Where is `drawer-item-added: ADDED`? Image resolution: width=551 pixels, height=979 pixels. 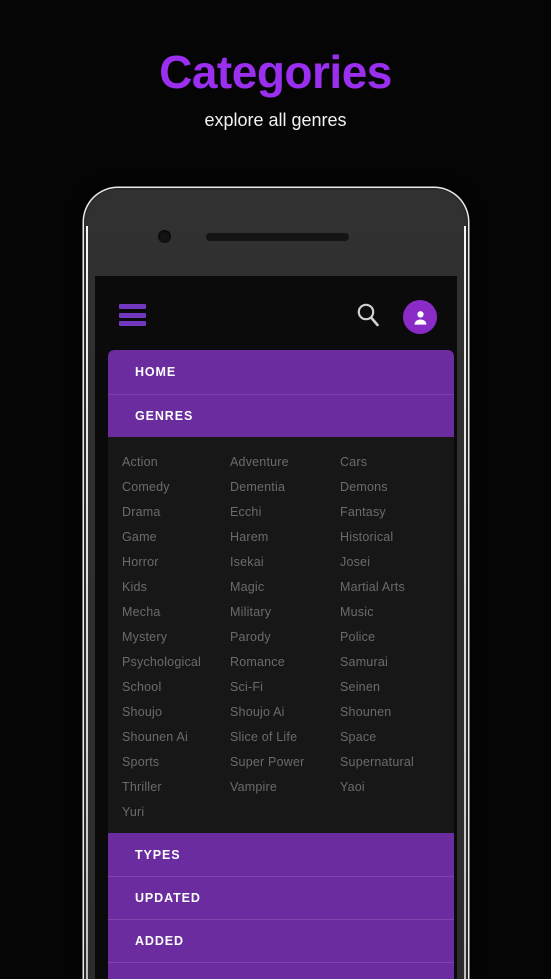 drawer-item-added: ADDED is located at coordinates (281, 940).